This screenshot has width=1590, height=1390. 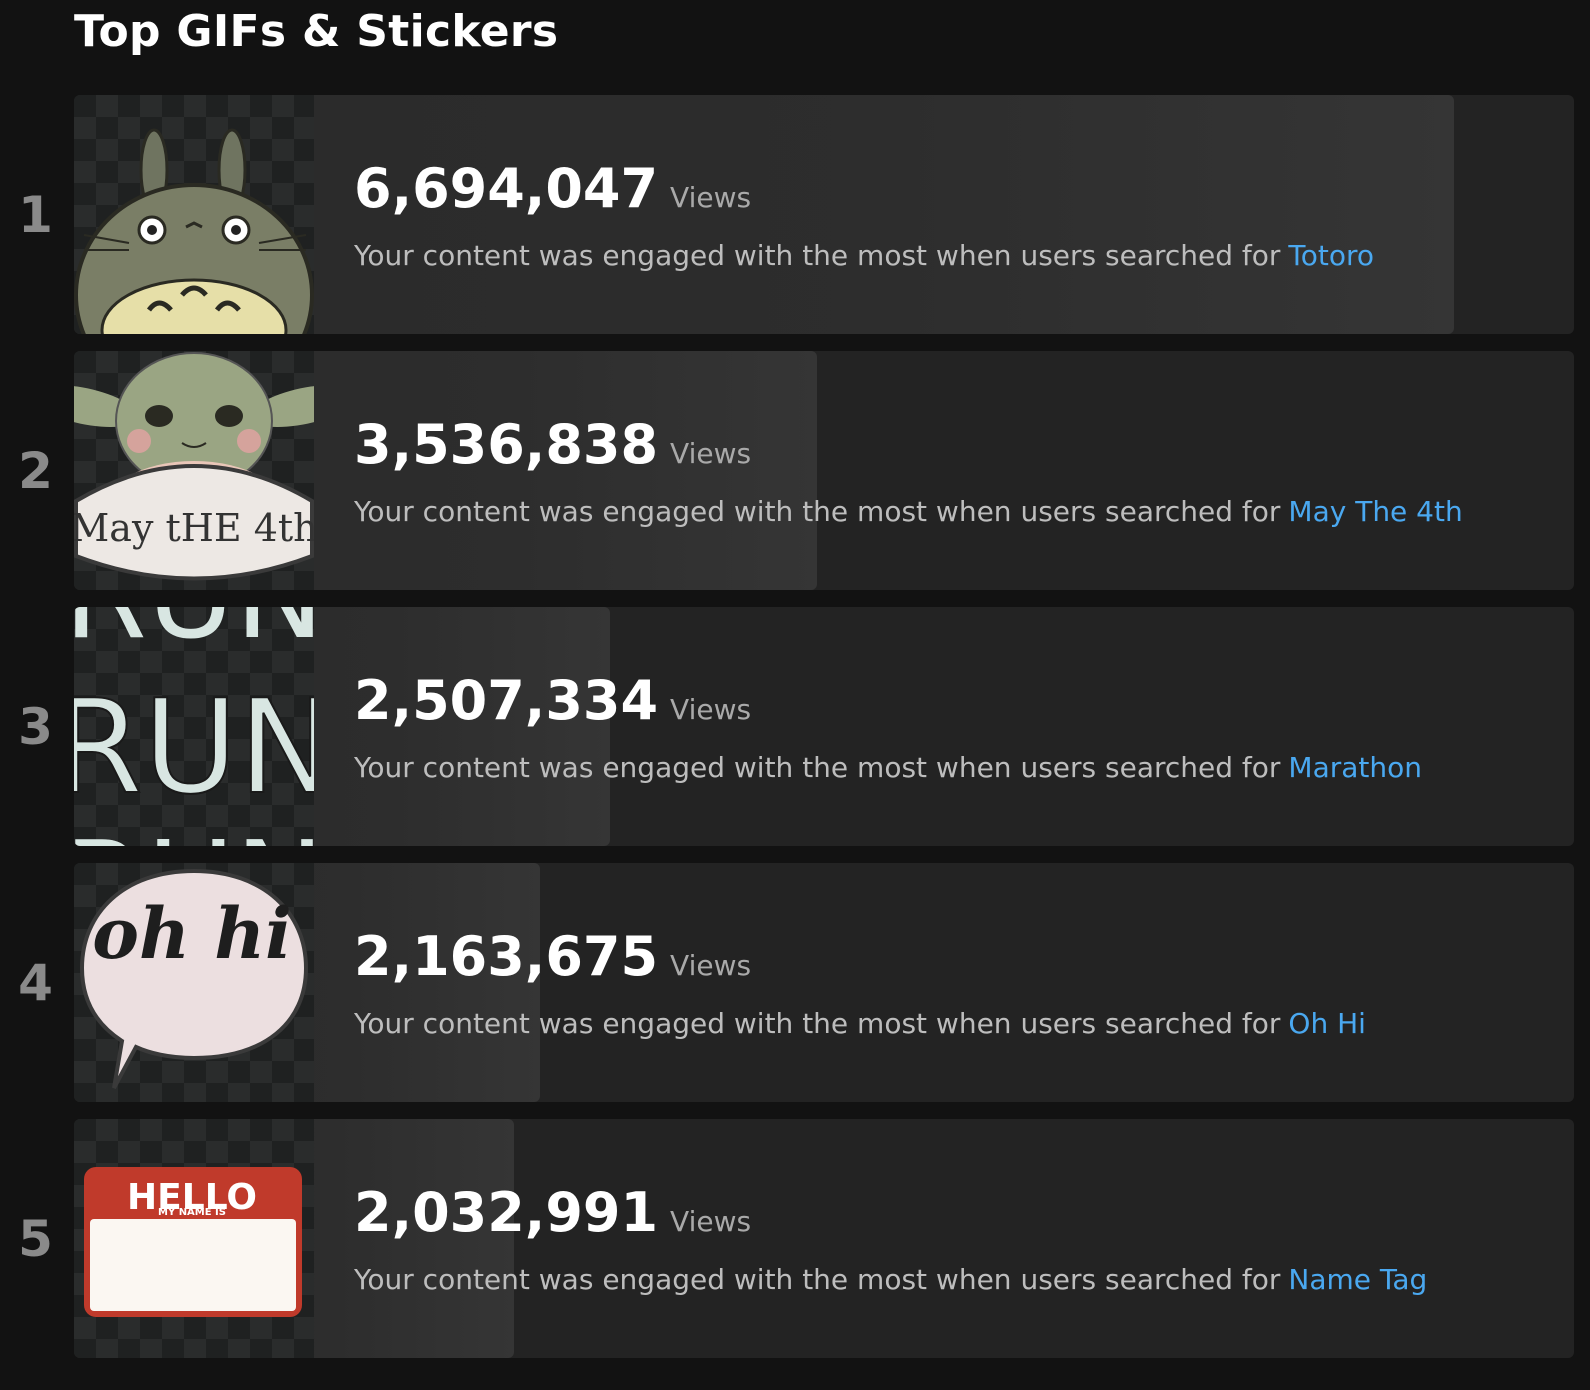 I want to click on rank-number: 5, so click(x=35, y=1238).